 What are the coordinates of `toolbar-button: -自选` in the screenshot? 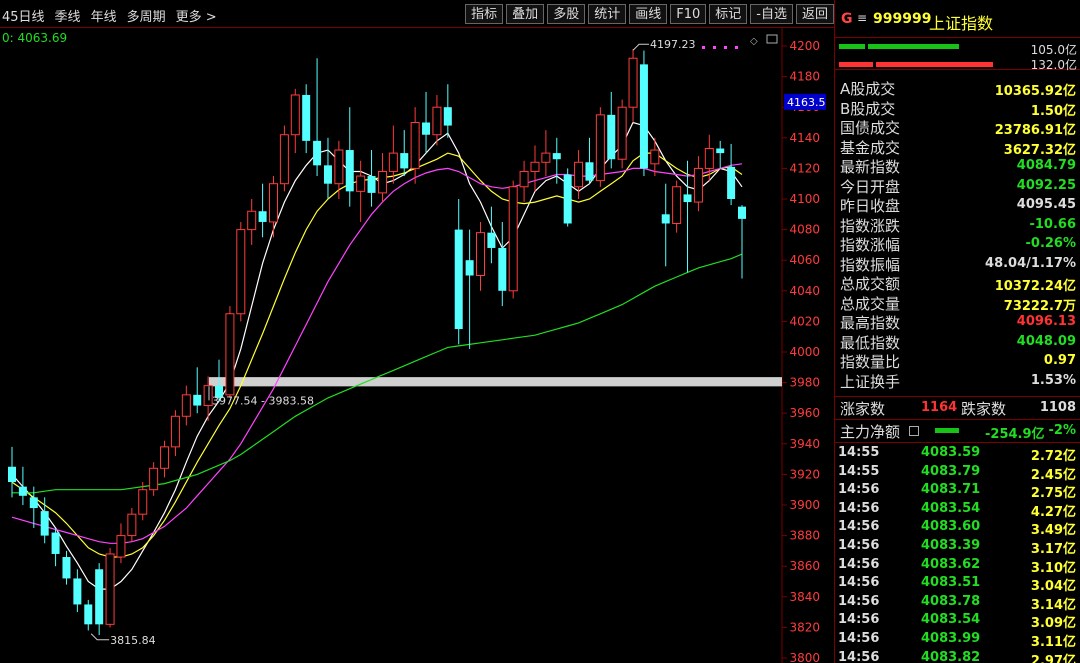 It's located at (771, 14).